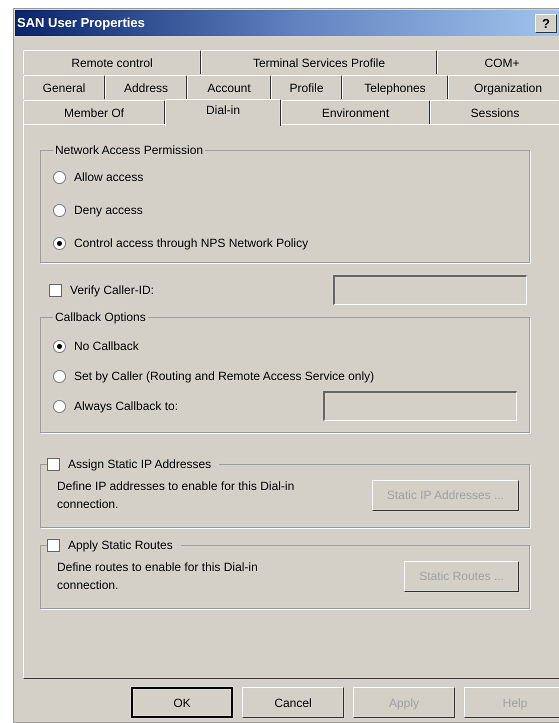 The width and height of the screenshot is (559, 723). Describe the element at coordinates (229, 87) in the screenshot. I see `tab: Account` at that location.